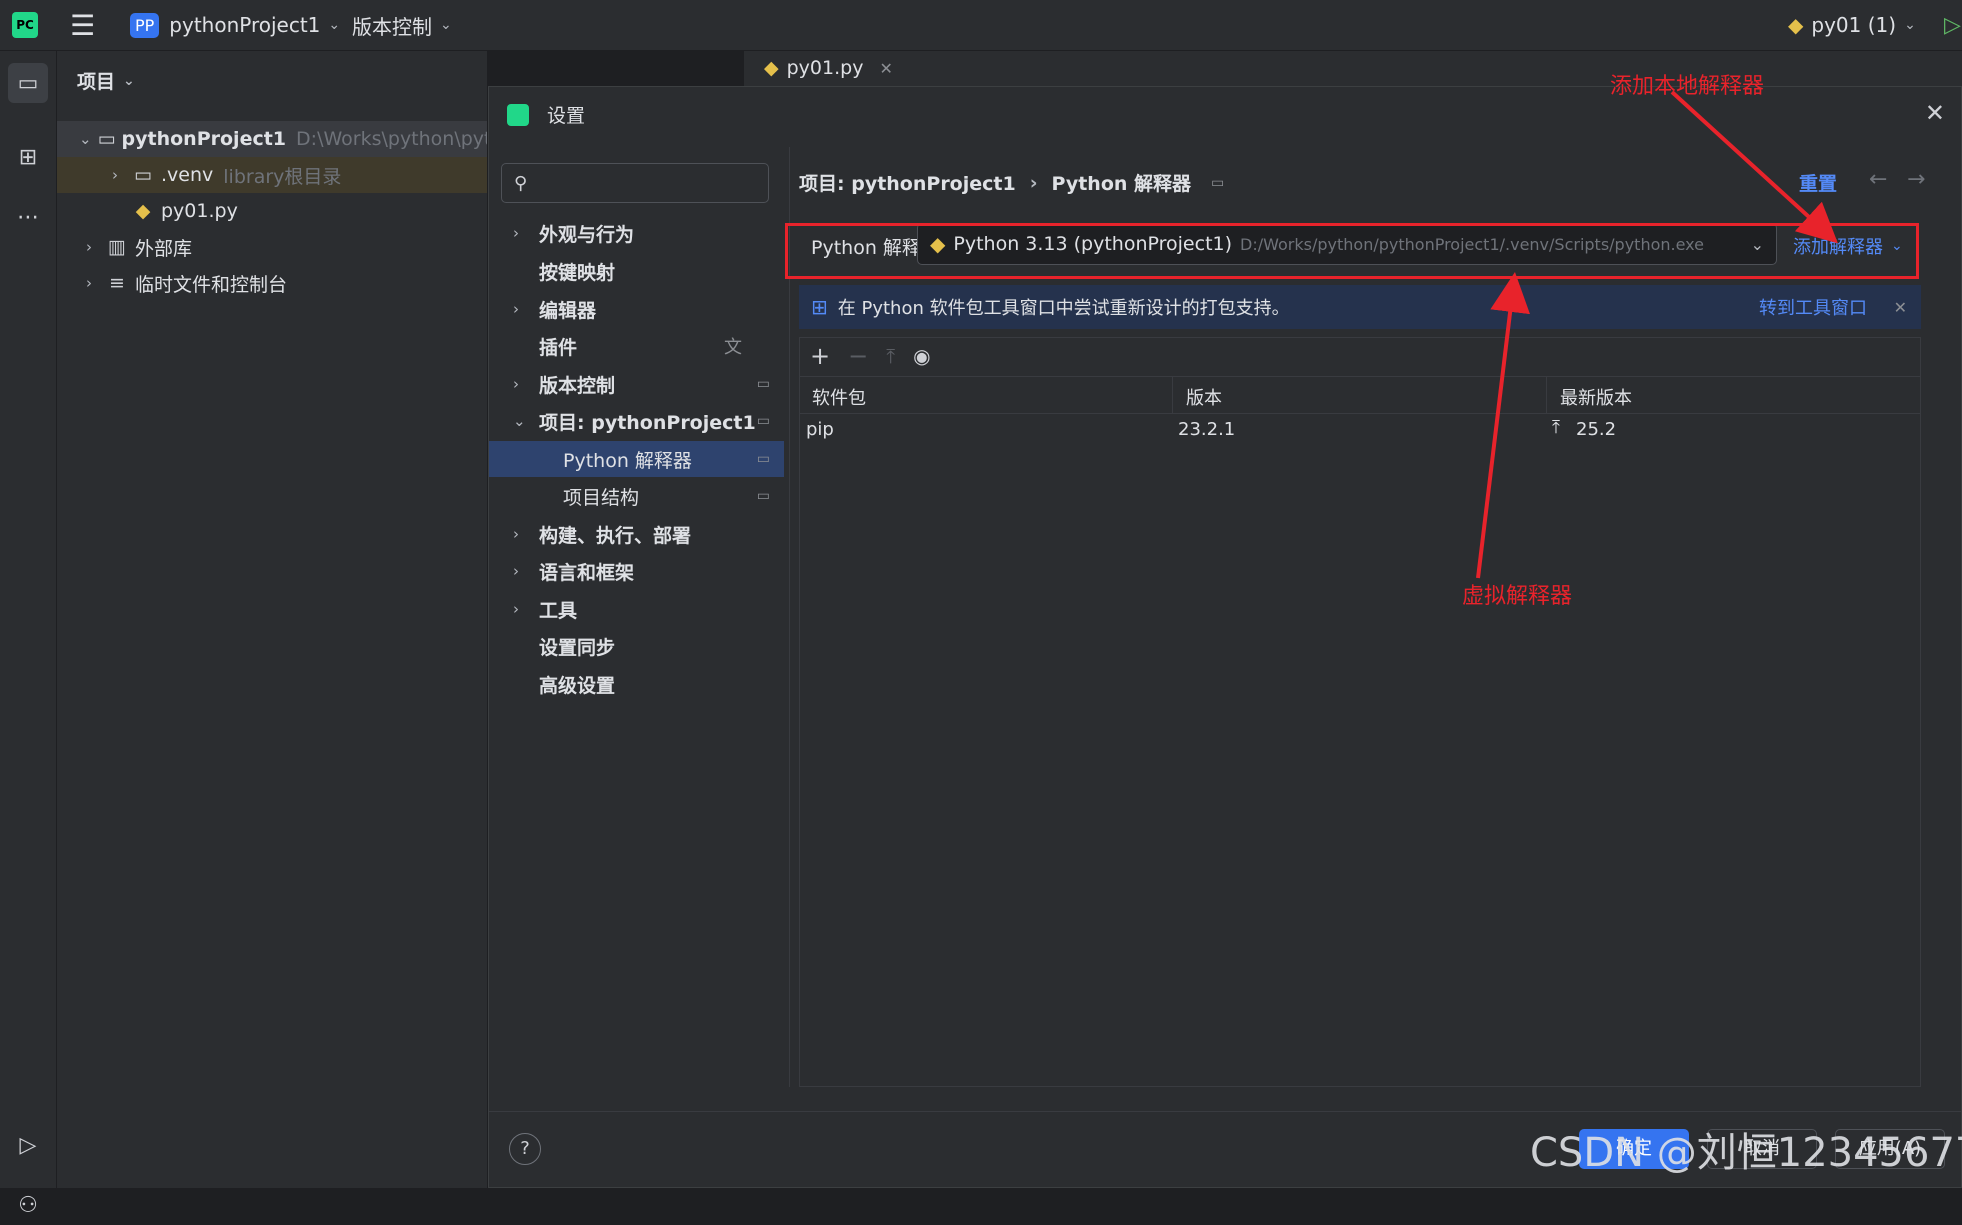  I want to click on nav-label: 插件, so click(558, 347).